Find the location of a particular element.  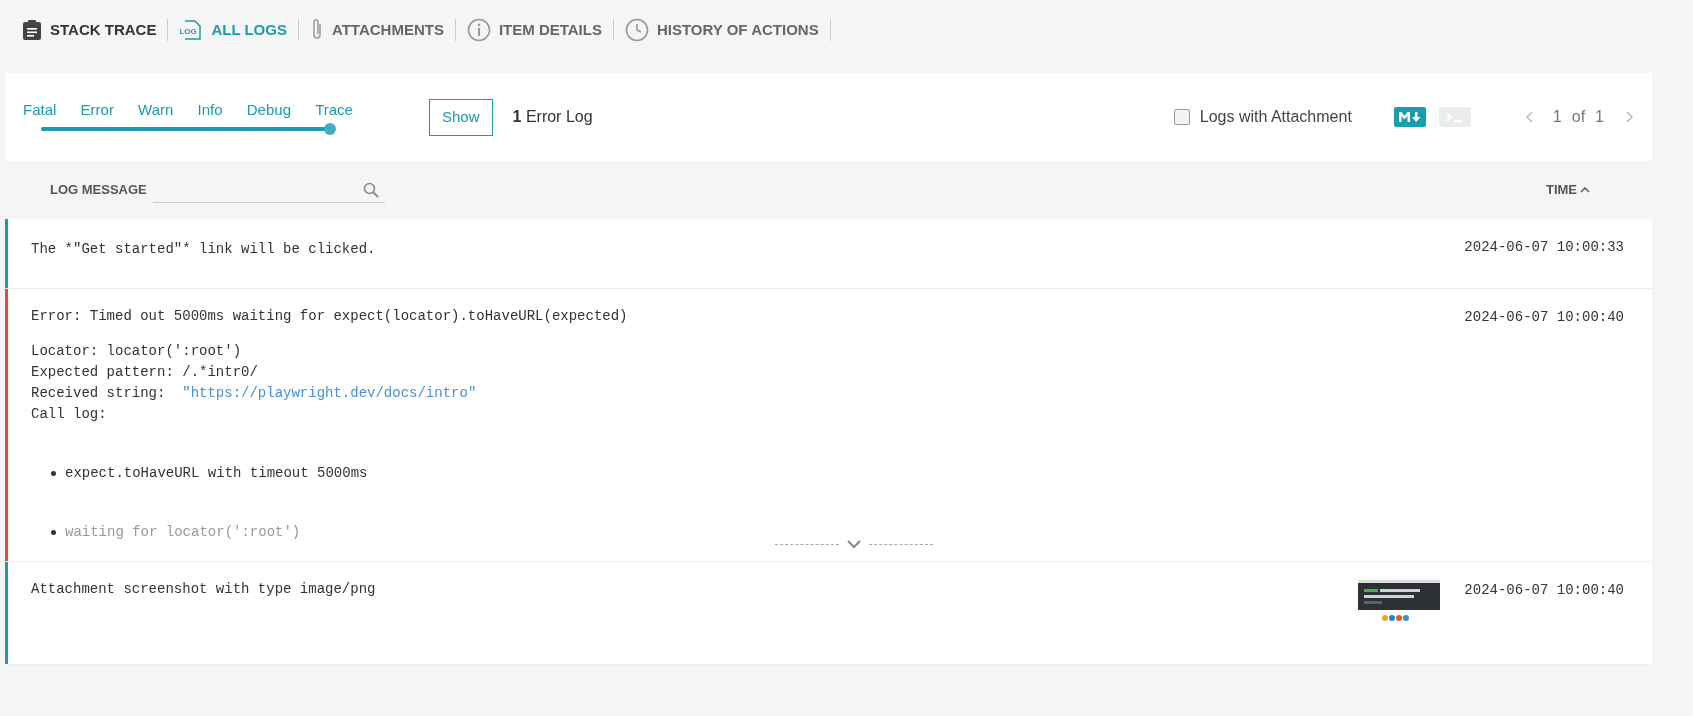

total-pages: 1 is located at coordinates (1599, 117).